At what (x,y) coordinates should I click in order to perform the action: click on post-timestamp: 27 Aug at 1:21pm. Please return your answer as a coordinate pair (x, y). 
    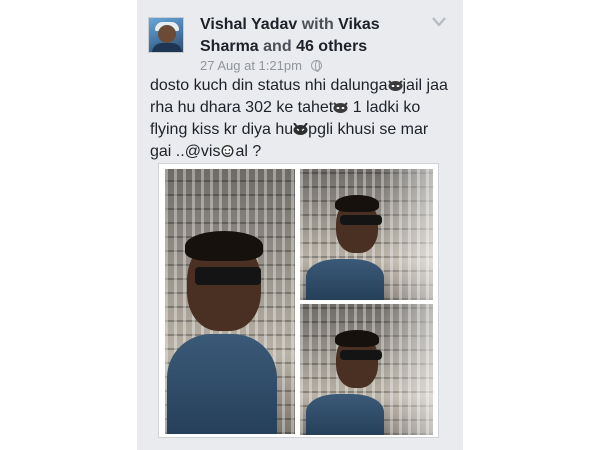
    Looking at the image, I should click on (251, 65).